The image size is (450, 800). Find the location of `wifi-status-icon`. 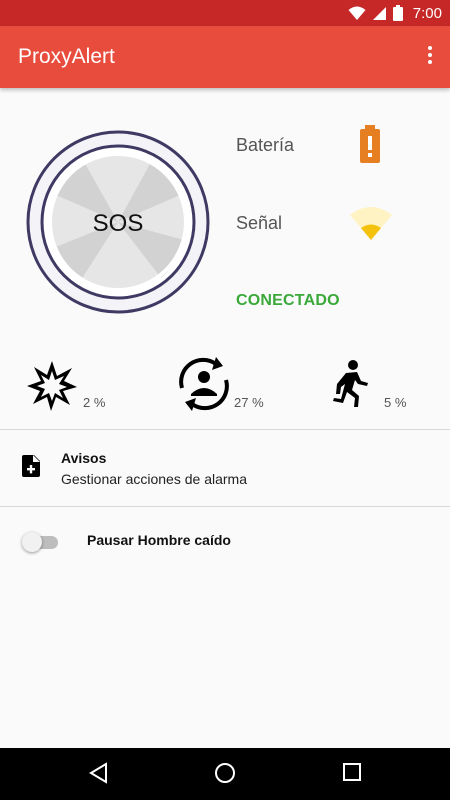

wifi-status-icon is located at coordinates (357, 13).